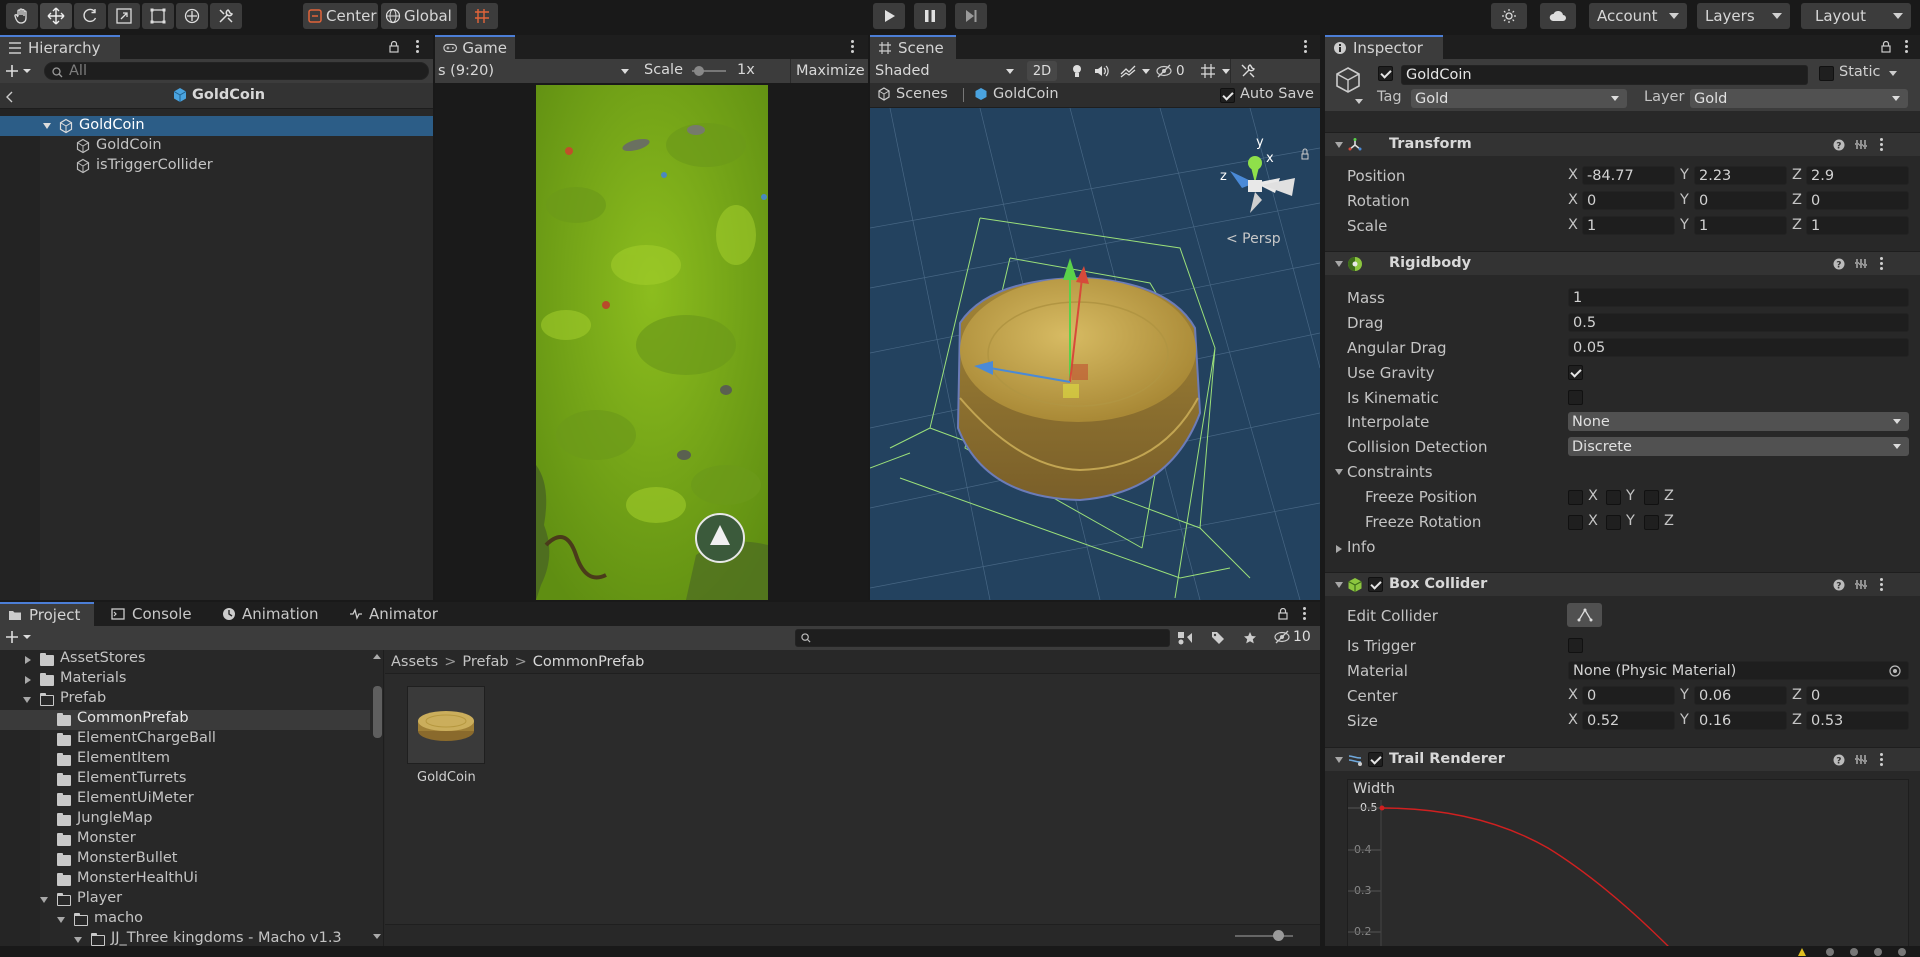  Describe the element at coordinates (1558, 16) in the screenshot. I see `cloud-button` at that location.